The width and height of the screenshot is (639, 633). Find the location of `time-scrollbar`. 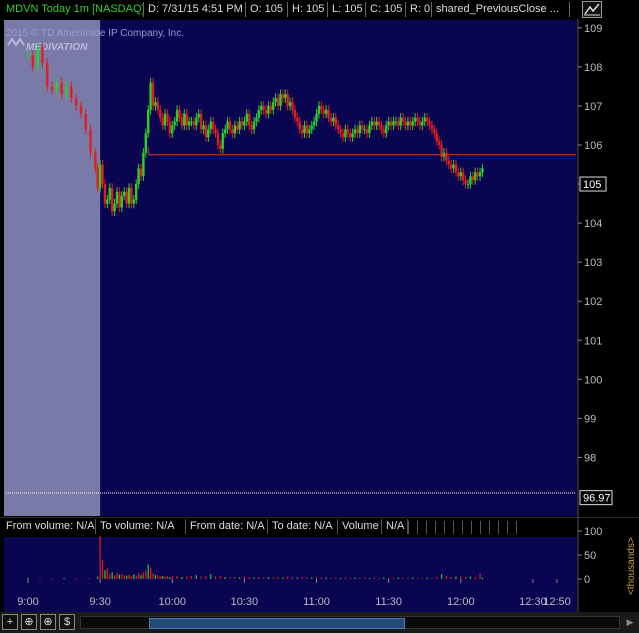

time-scrollbar is located at coordinates (350, 622).